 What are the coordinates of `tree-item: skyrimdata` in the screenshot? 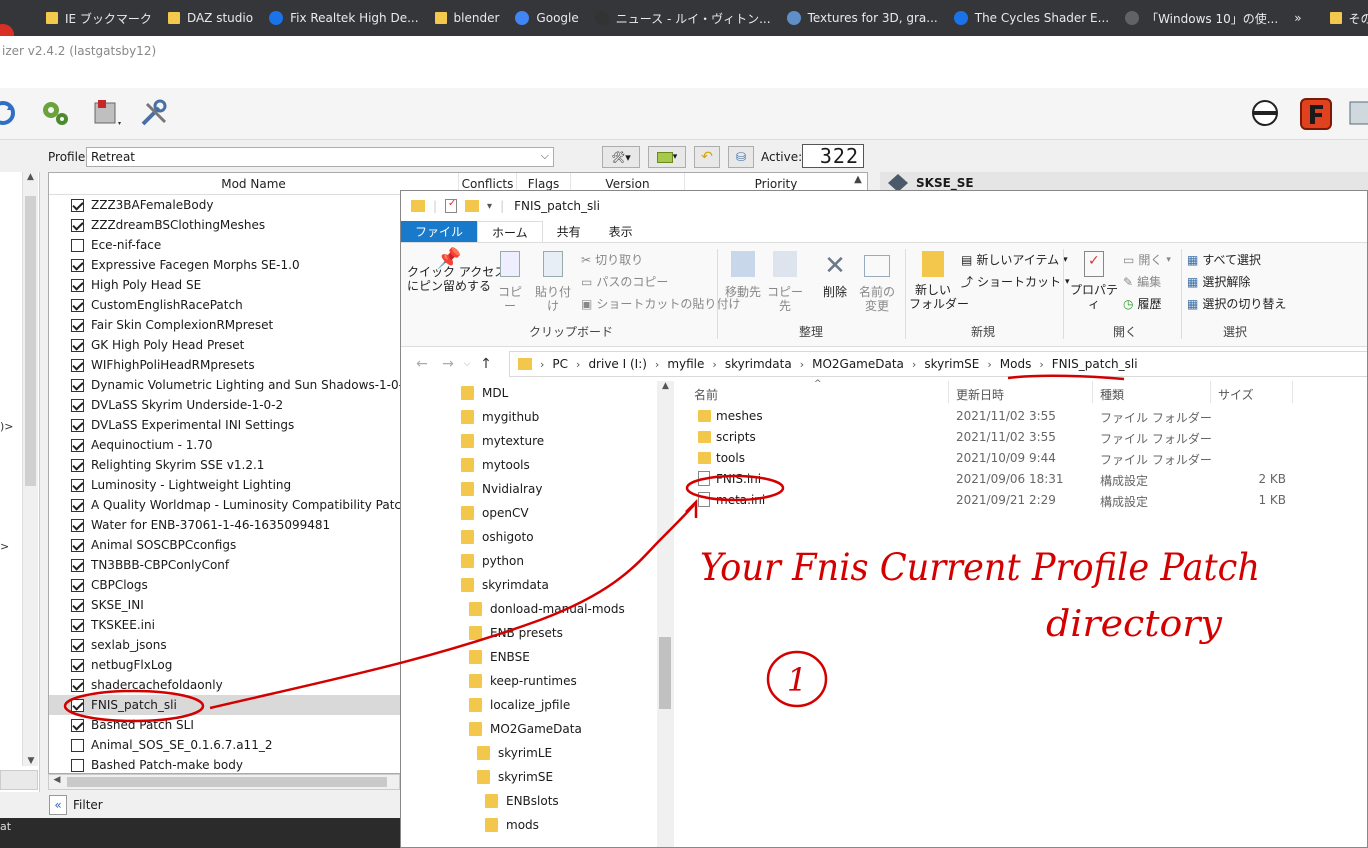 It's located at (529, 585).